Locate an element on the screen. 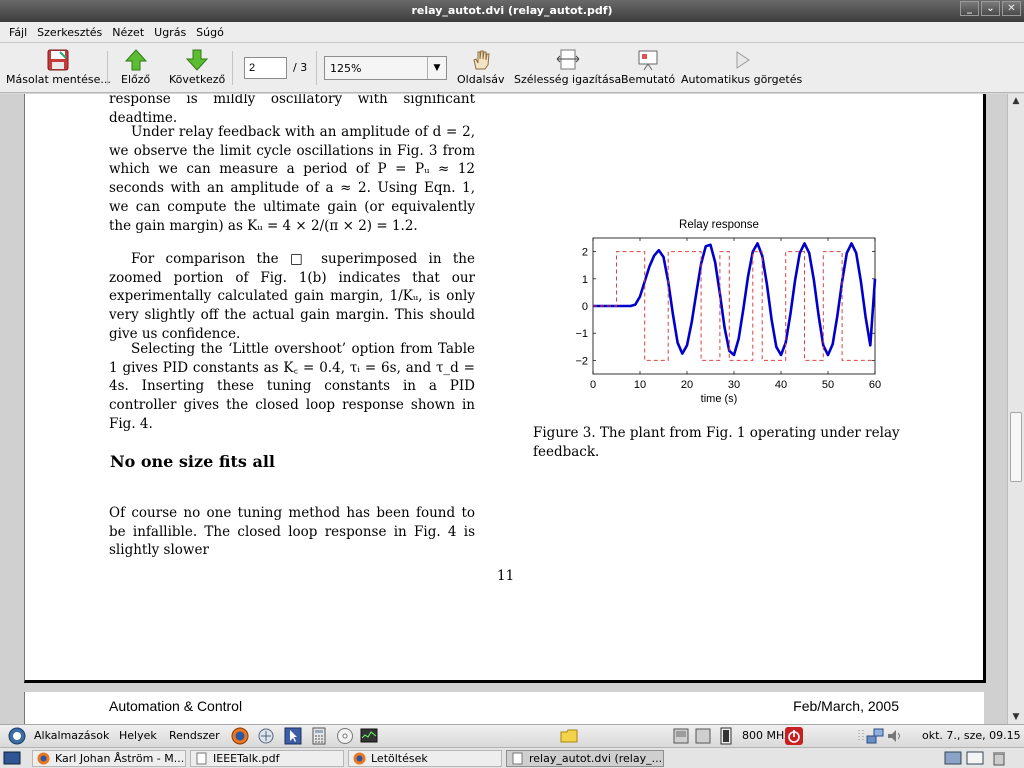  autoscroll-label: Automatikus görgetés is located at coordinates (742, 79).